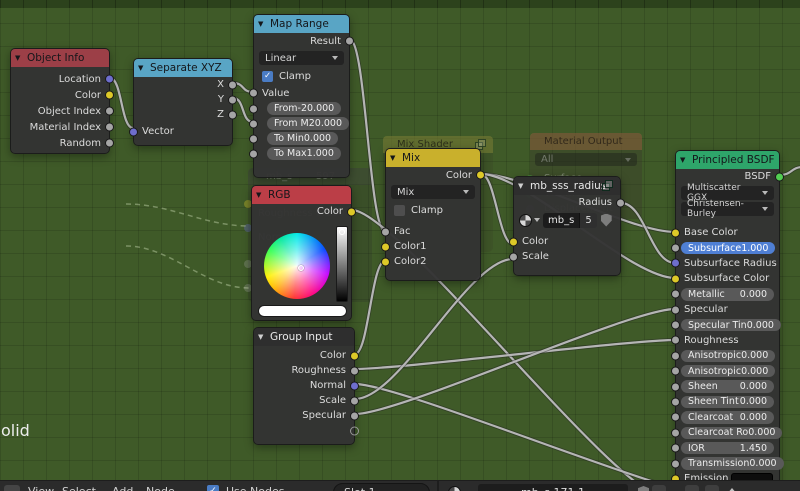 The image size is (800, 491). Describe the element at coordinates (308, 123) in the screenshot. I see `from-max-field: From M 20.000` at that location.